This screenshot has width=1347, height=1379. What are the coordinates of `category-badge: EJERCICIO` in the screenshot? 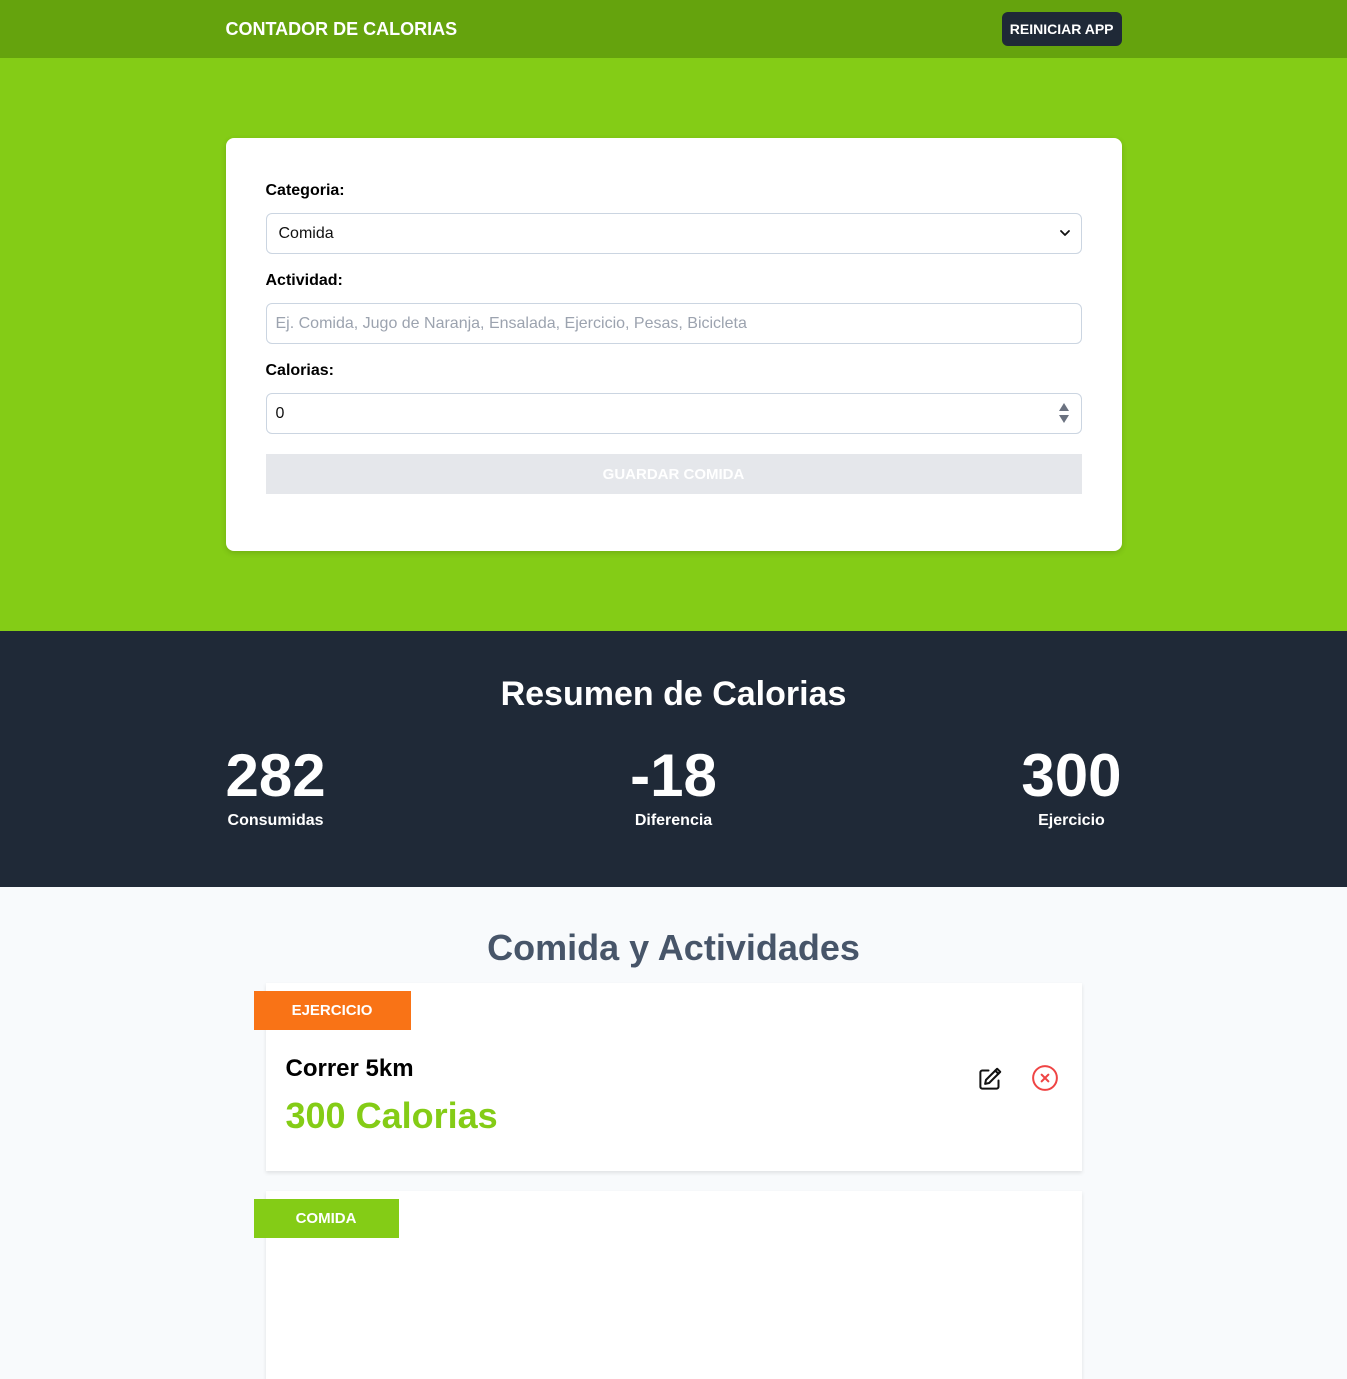 It's located at (332, 1010).